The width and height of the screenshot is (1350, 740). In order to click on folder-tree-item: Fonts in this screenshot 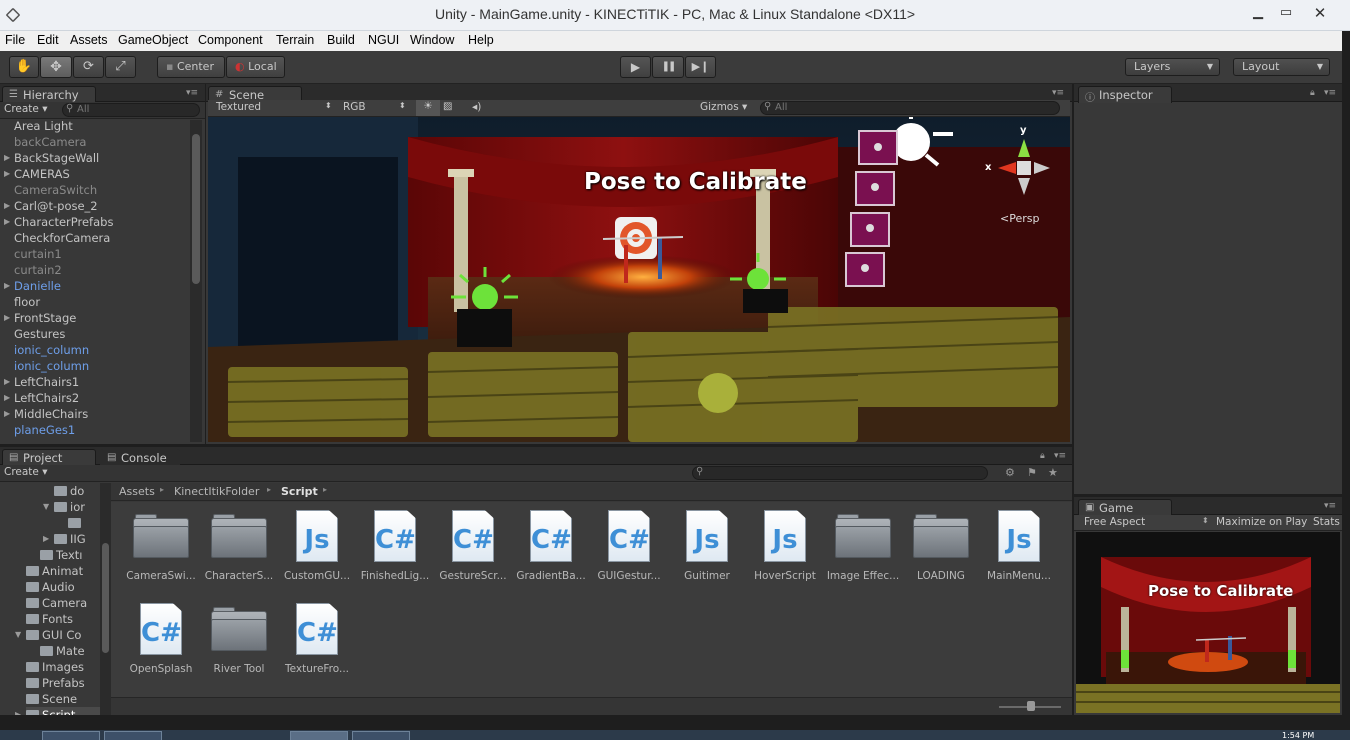, I will do `click(49, 619)`.